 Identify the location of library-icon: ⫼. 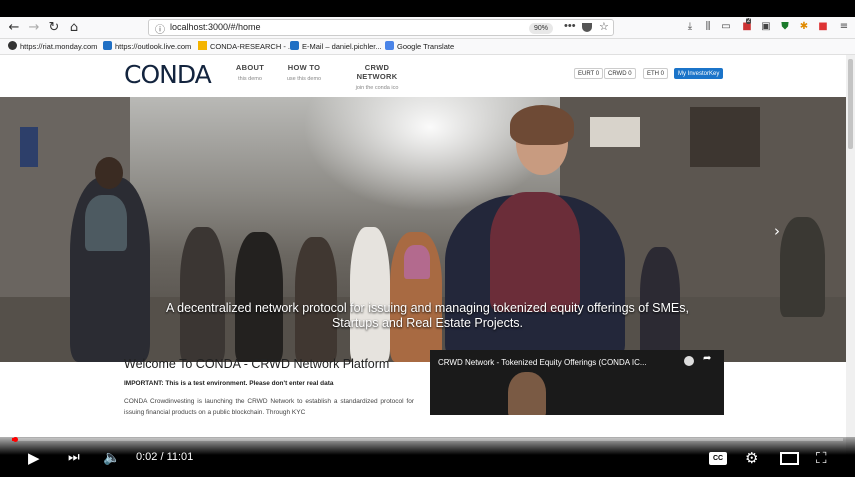
(708, 27).